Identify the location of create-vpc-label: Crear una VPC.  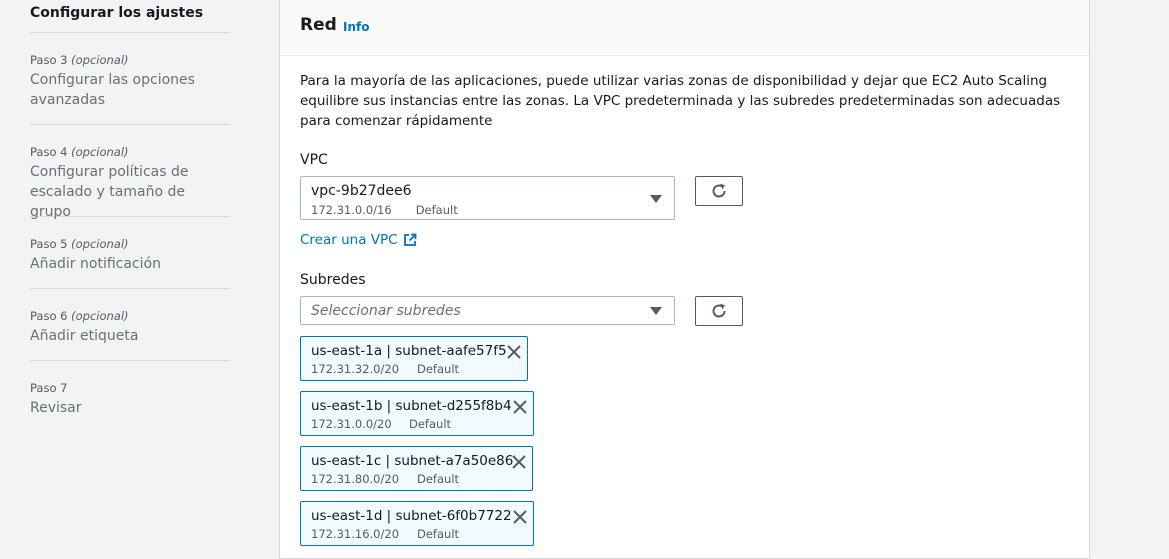
(349, 240).